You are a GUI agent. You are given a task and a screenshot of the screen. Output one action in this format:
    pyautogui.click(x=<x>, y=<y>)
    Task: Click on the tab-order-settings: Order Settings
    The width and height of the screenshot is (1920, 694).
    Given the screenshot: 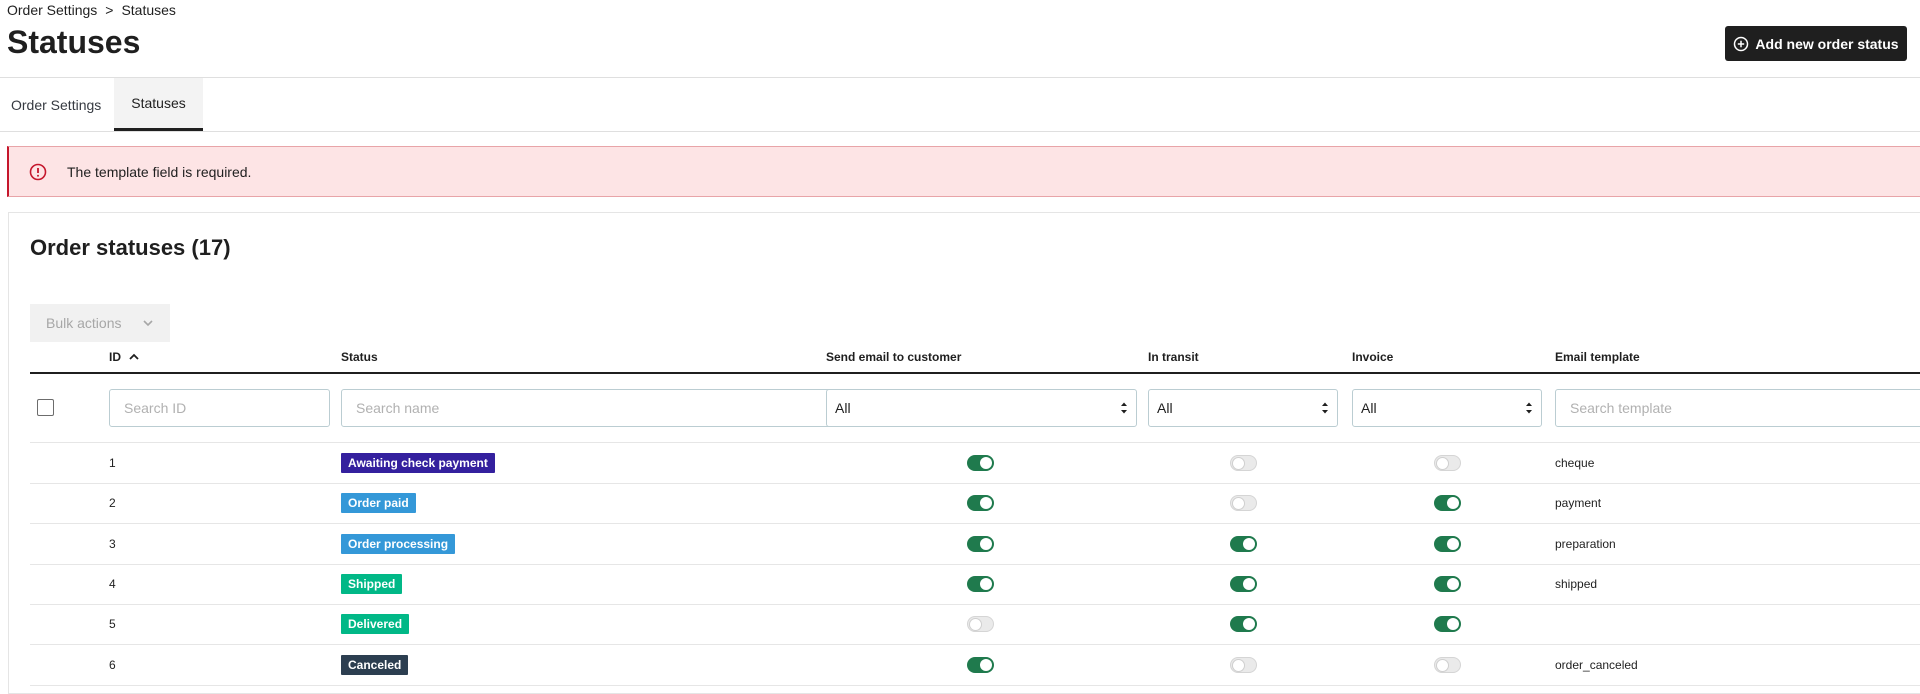 What is the action you would take?
    pyautogui.click(x=56, y=104)
    